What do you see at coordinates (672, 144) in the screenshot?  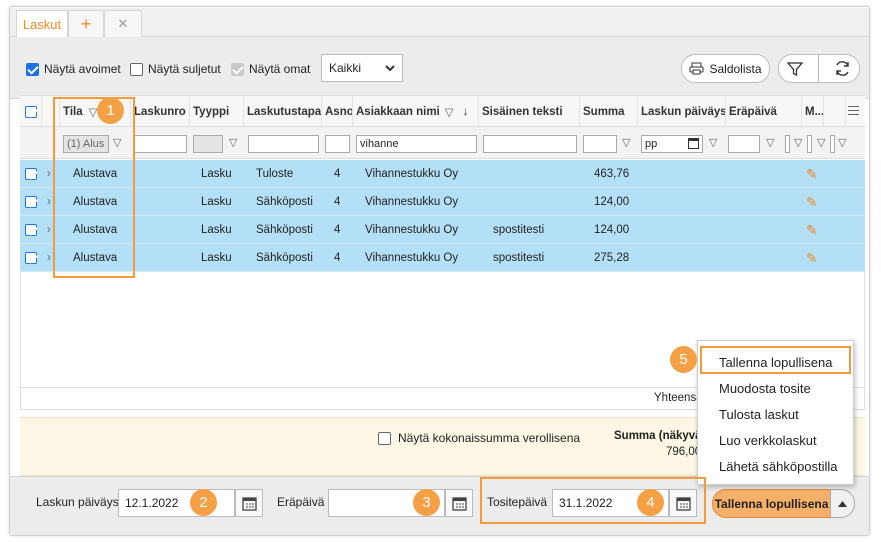 I see `invoice-date-filter: pp` at bounding box center [672, 144].